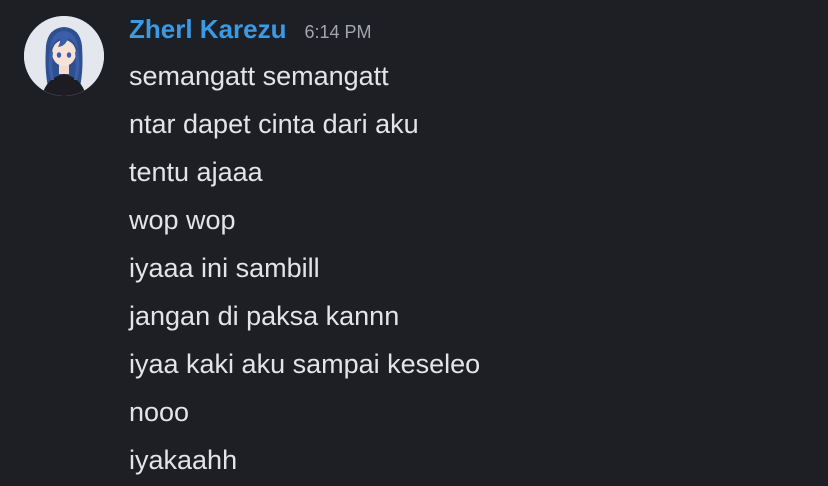 This screenshot has width=828, height=486. Describe the element at coordinates (305, 364) in the screenshot. I see `message-text: iyaa kaki aku sampai keseleo` at that location.